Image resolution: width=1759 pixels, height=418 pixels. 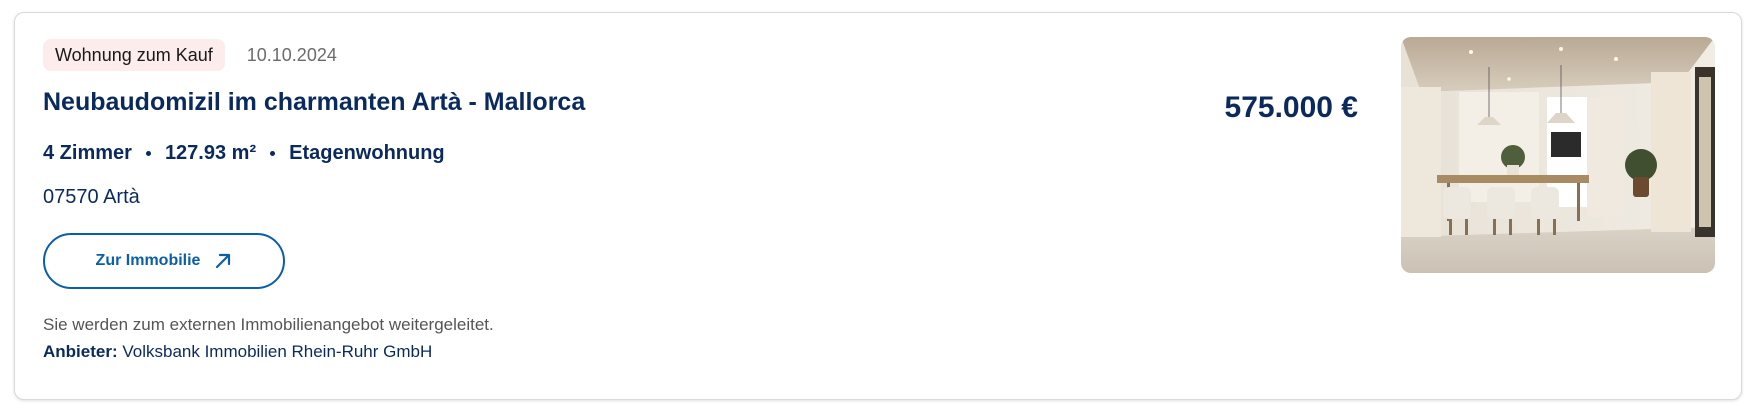 What do you see at coordinates (80, 351) in the screenshot?
I see `provider-label: Anbieter:` at bounding box center [80, 351].